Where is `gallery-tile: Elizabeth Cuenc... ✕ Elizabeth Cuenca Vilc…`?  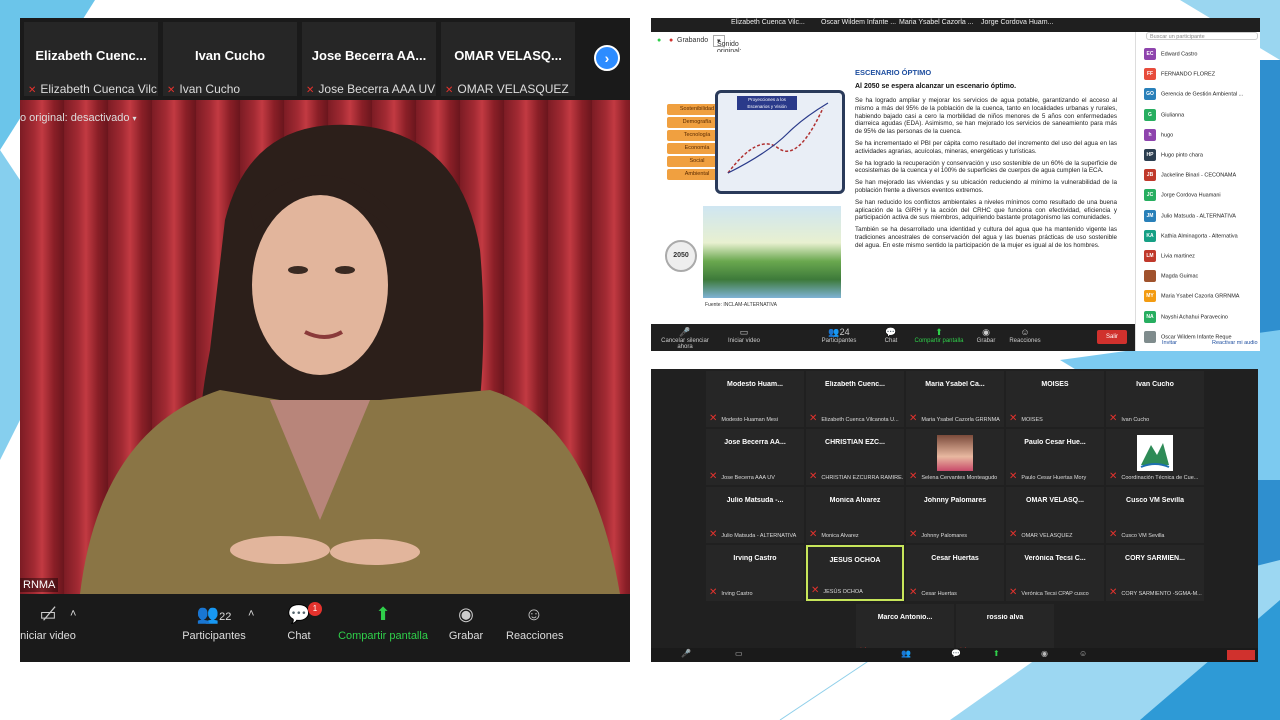
gallery-tile: Elizabeth Cuenc... ✕ Elizabeth Cuenca Vilc… is located at coordinates (855, 399).